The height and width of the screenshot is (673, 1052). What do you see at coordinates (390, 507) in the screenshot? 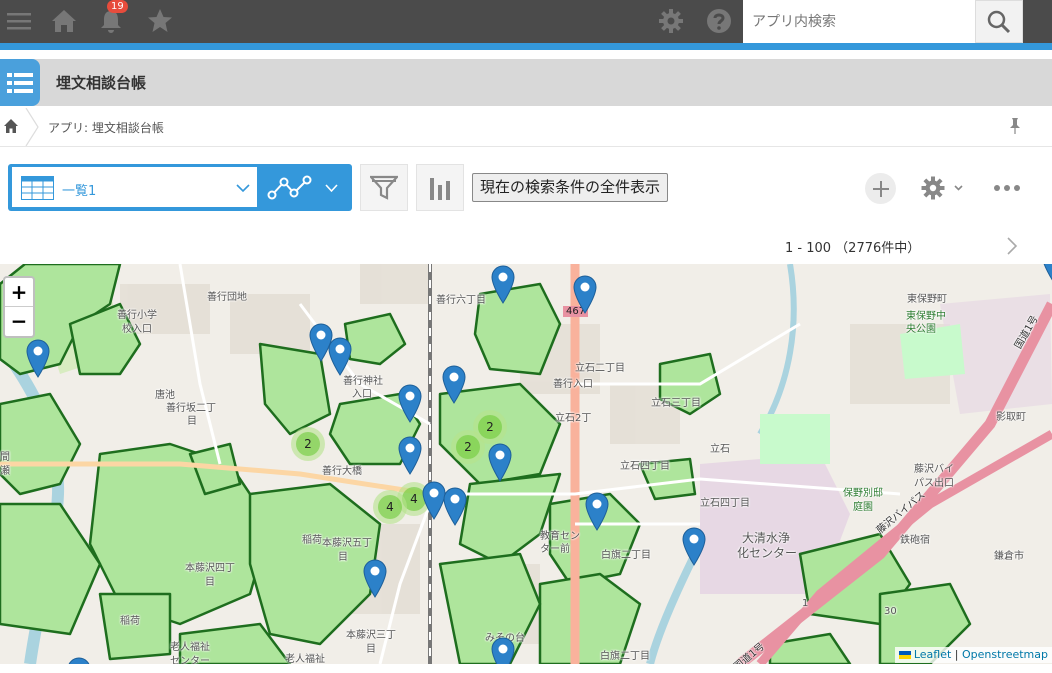
I see `marker-cluster: 4` at bounding box center [390, 507].